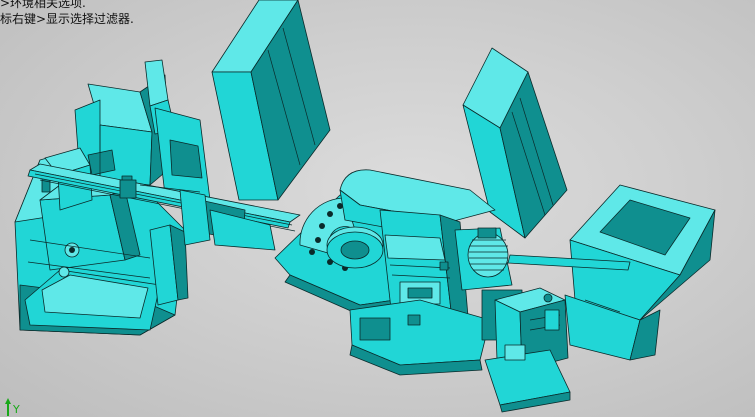  What do you see at coordinates (527, 350) in the screenshot?
I see `hydraulic-unit` at bounding box center [527, 350].